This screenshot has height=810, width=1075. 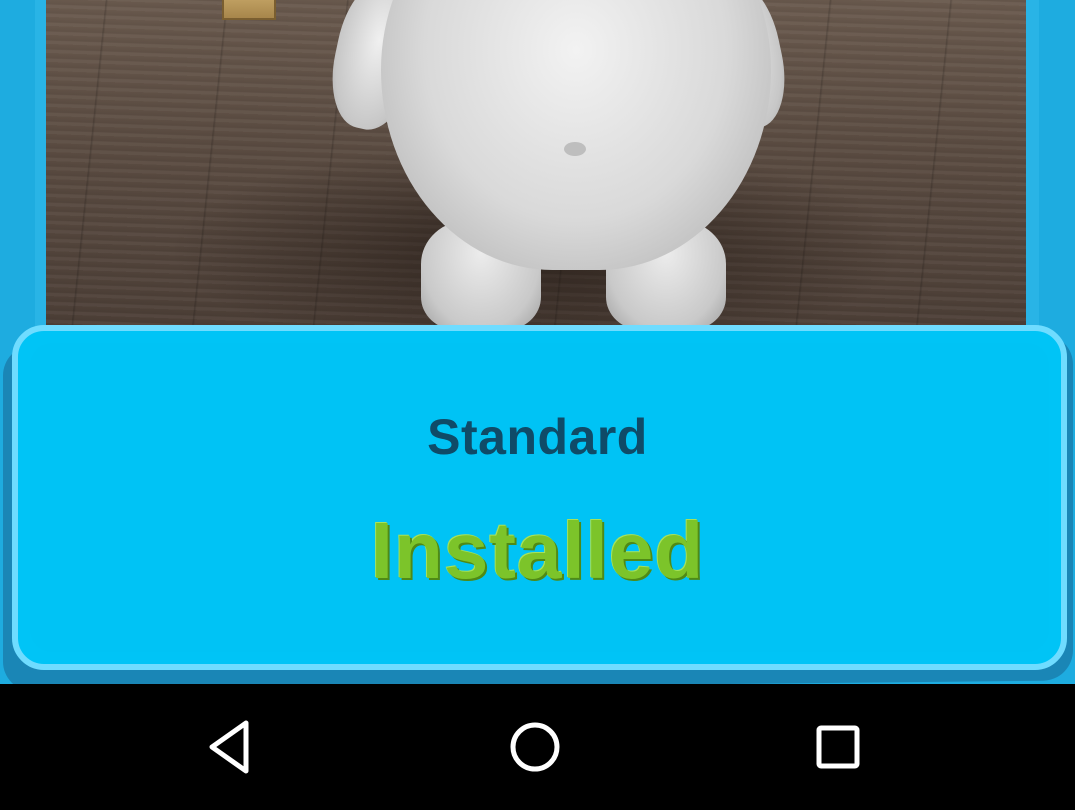 What do you see at coordinates (575, 149) in the screenshot?
I see `creature-navel` at bounding box center [575, 149].